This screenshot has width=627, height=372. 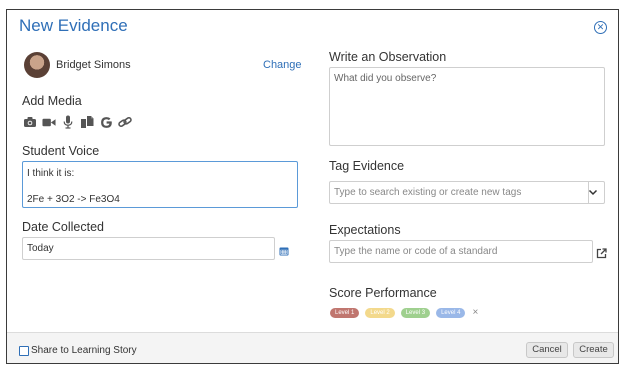 I want to click on dialog-footer: Share to Learning Story Cancel Create, so click(x=312, y=347).